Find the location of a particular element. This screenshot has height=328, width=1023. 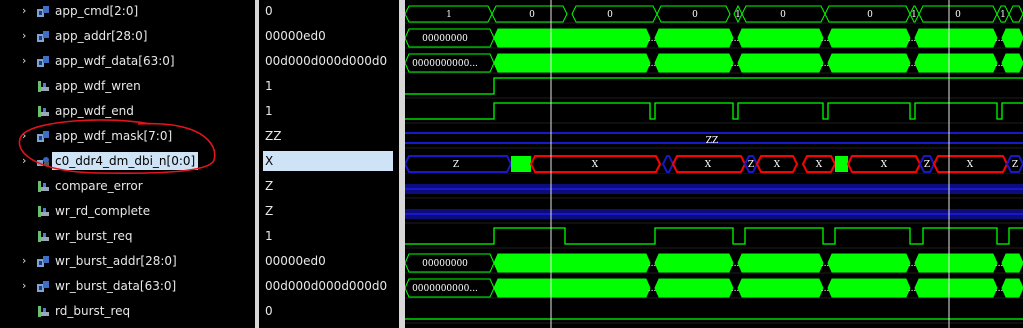

signal-value: Z is located at coordinates (269, 186).